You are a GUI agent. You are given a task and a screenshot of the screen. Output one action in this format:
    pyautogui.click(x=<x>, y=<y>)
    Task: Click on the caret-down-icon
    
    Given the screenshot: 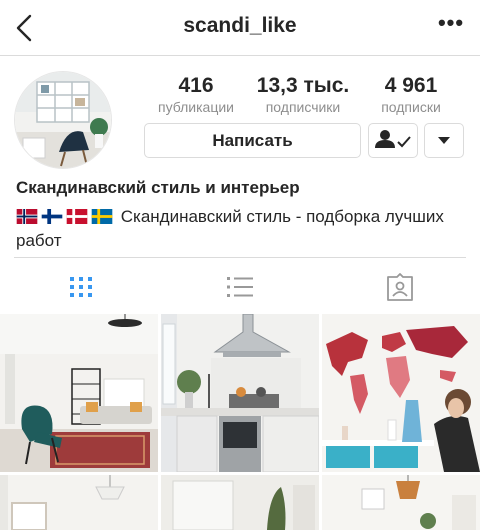 What is the action you would take?
    pyautogui.click(x=444, y=140)
    